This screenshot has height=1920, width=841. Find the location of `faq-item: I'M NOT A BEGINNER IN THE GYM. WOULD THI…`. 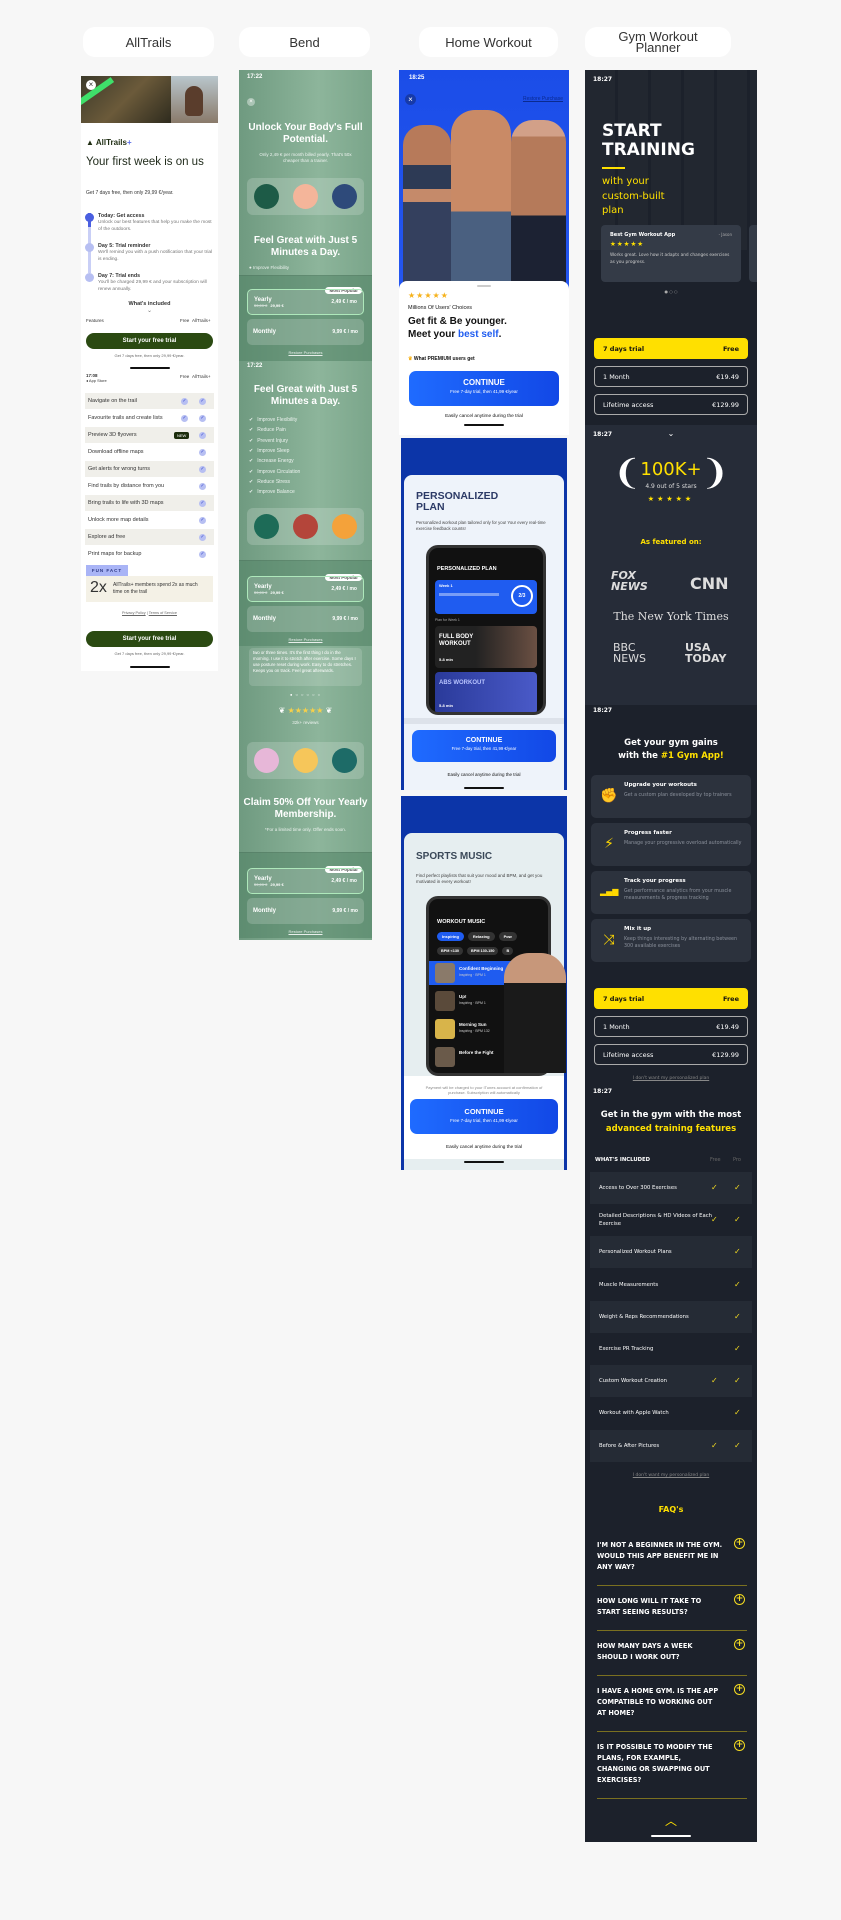

faq-item: I'M NOT A BEGINNER IN THE GYM. WOULD THI… is located at coordinates (672, 1558).